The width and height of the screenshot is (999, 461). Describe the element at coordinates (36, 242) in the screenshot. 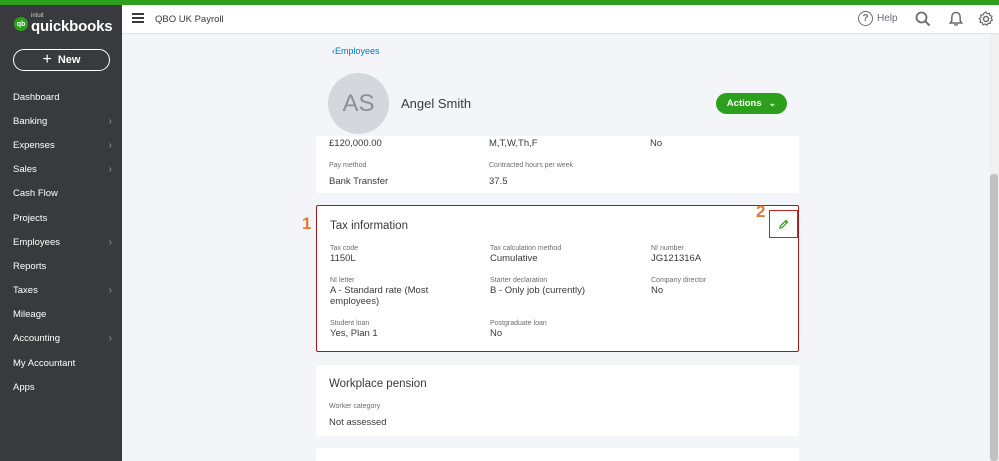

I see `sidebar-item-label: Employees` at that location.